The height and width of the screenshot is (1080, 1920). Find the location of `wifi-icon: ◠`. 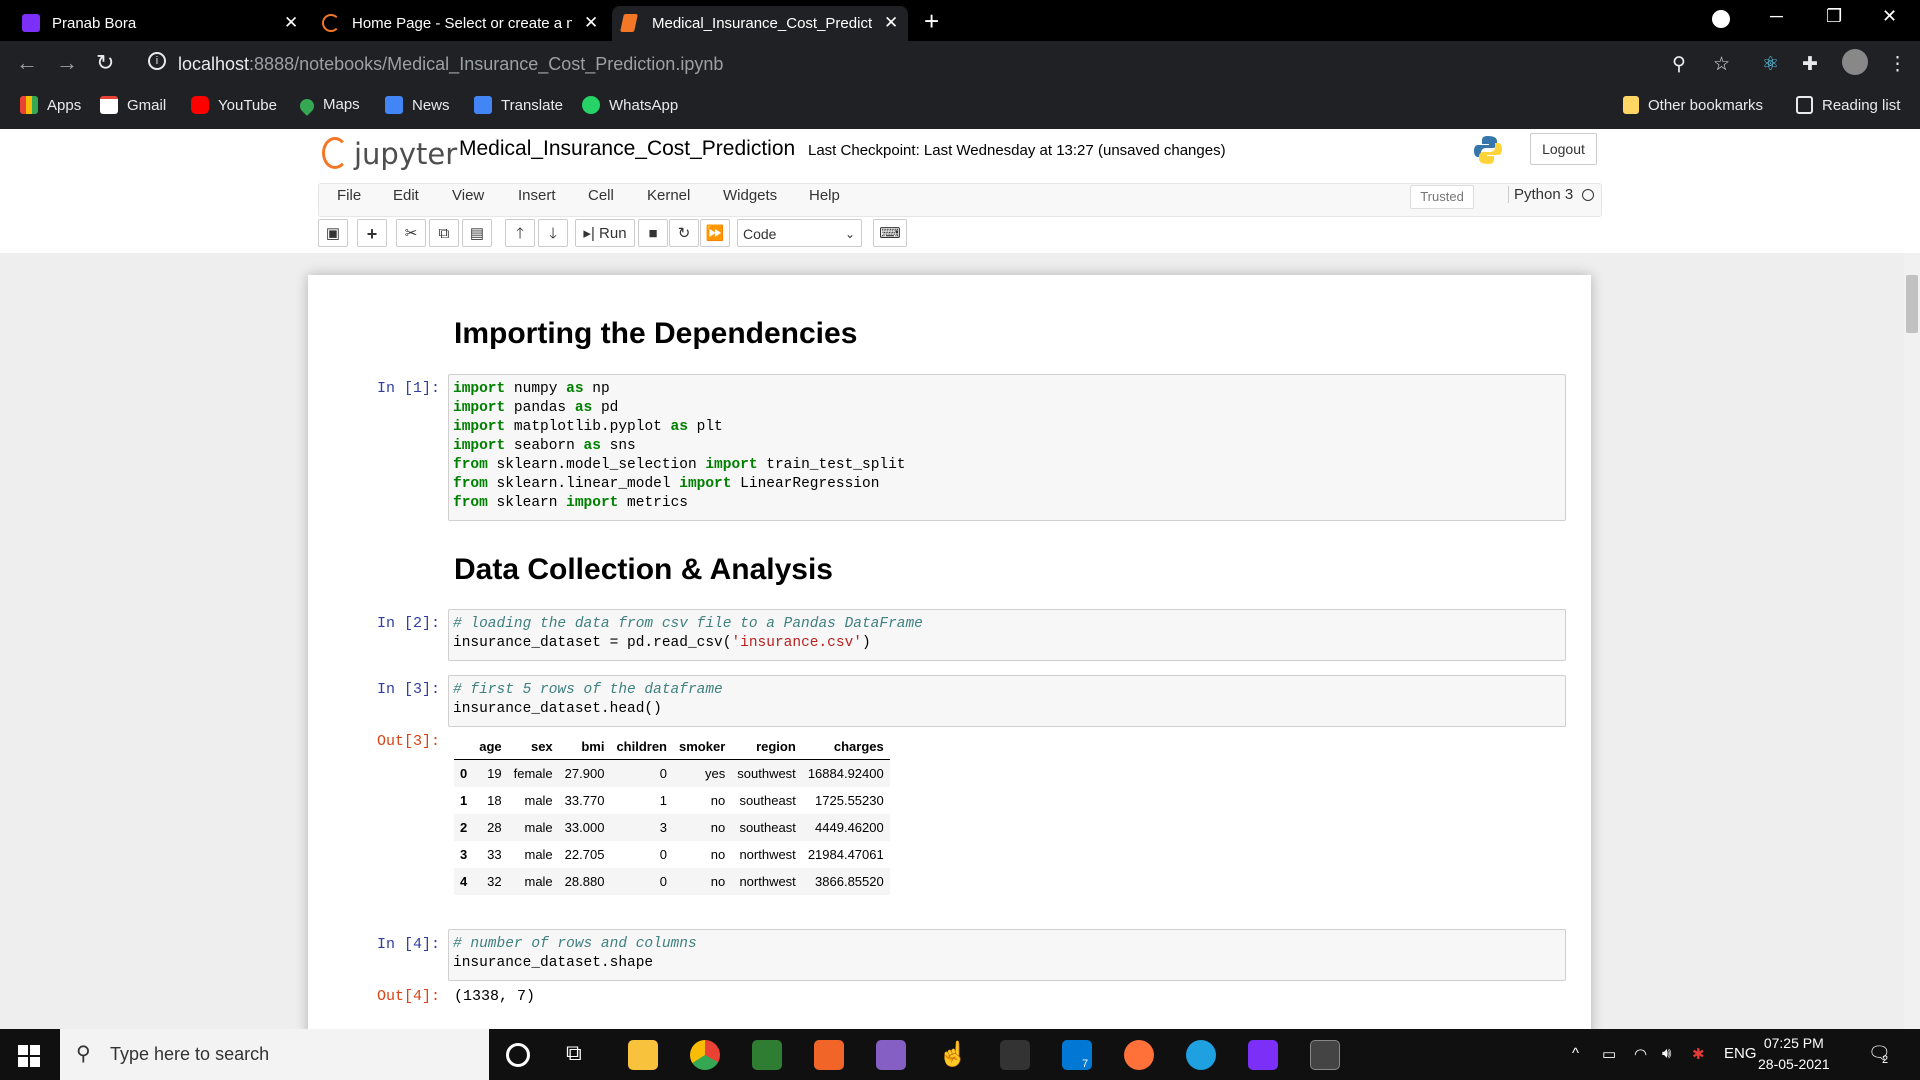

wifi-icon: ◠ is located at coordinates (1640, 1054).